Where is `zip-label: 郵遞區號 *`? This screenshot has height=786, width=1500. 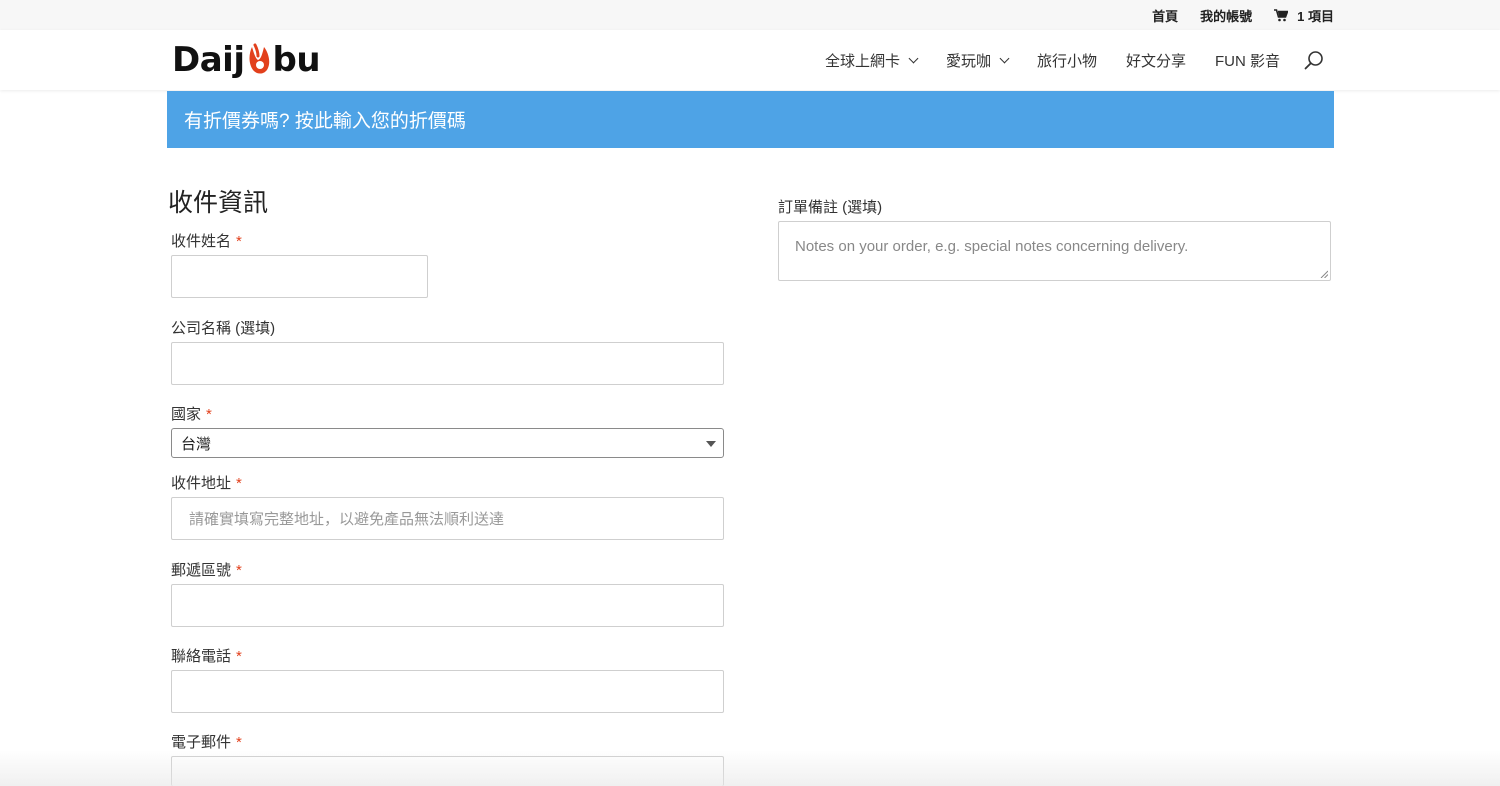 zip-label: 郵遞區號 * is located at coordinates (206, 569).